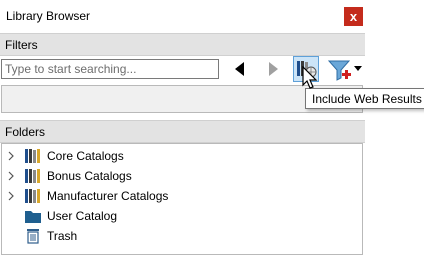 The width and height of the screenshot is (424, 256). Describe the element at coordinates (273, 69) in the screenshot. I see `forward-arrow-icon` at that location.